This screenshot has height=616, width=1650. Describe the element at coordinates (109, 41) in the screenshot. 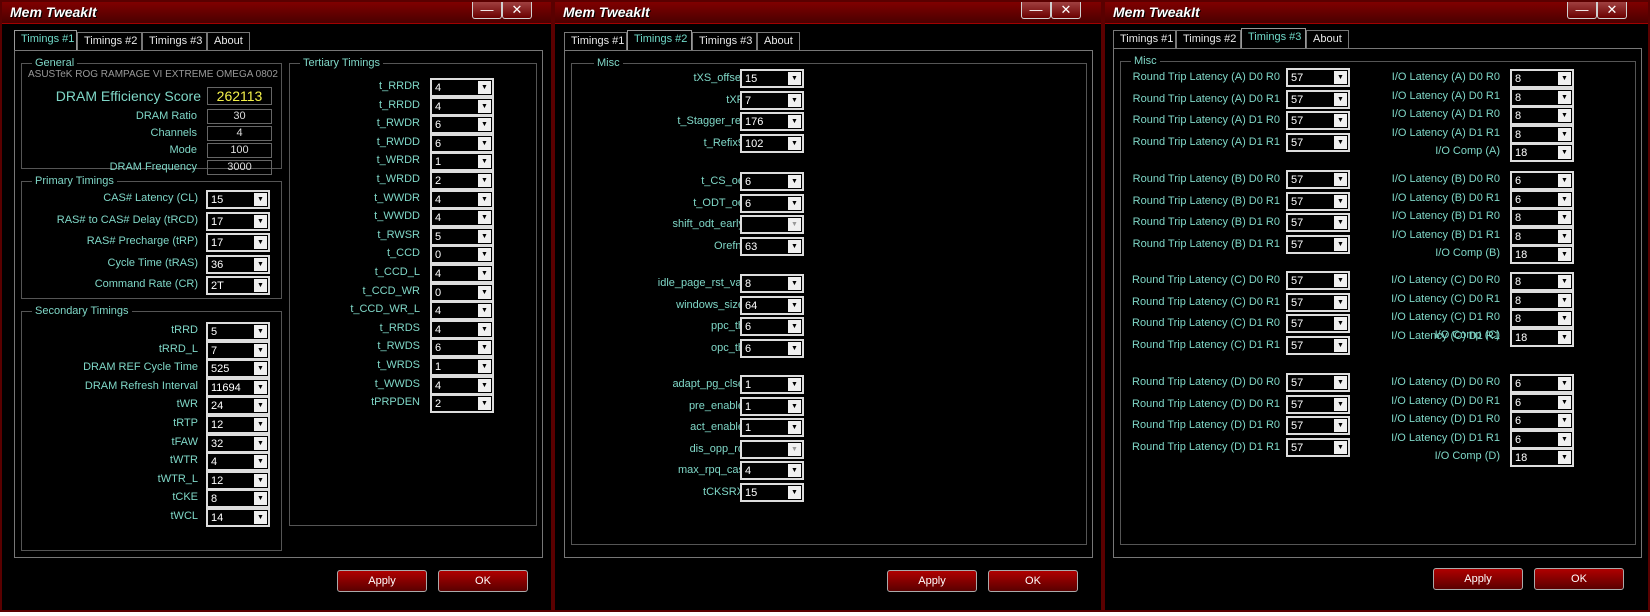

I see `tab-timings-2: Timings #2` at that location.